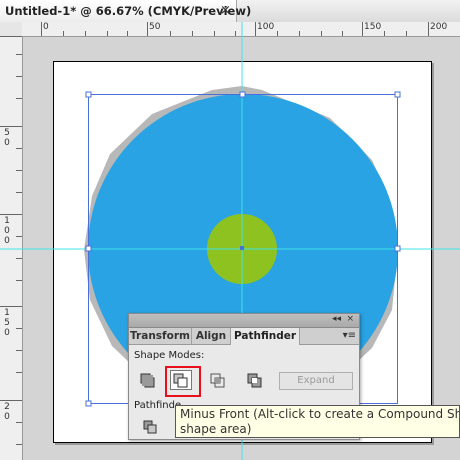  I want to click on exclude-icon, so click(254, 380).